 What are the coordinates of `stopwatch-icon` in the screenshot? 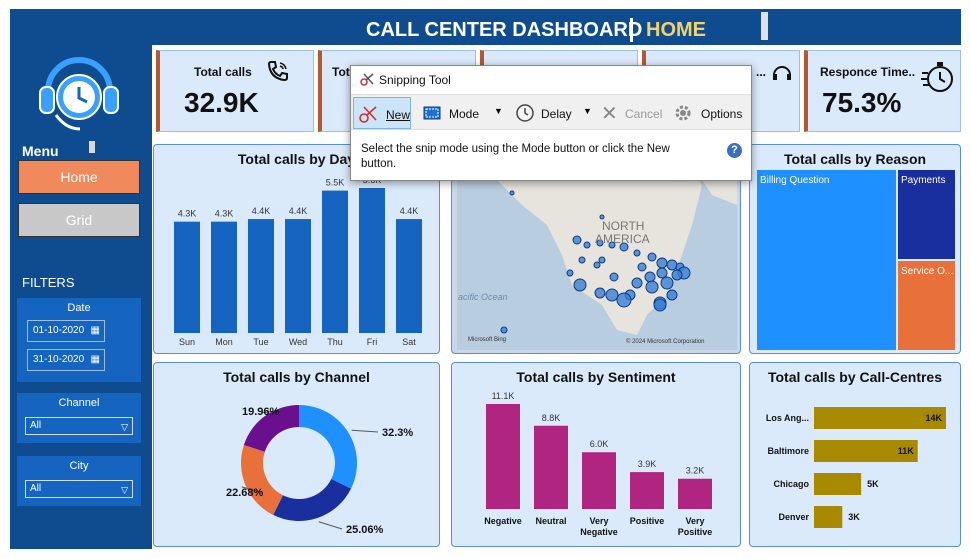 It's located at (937, 77).